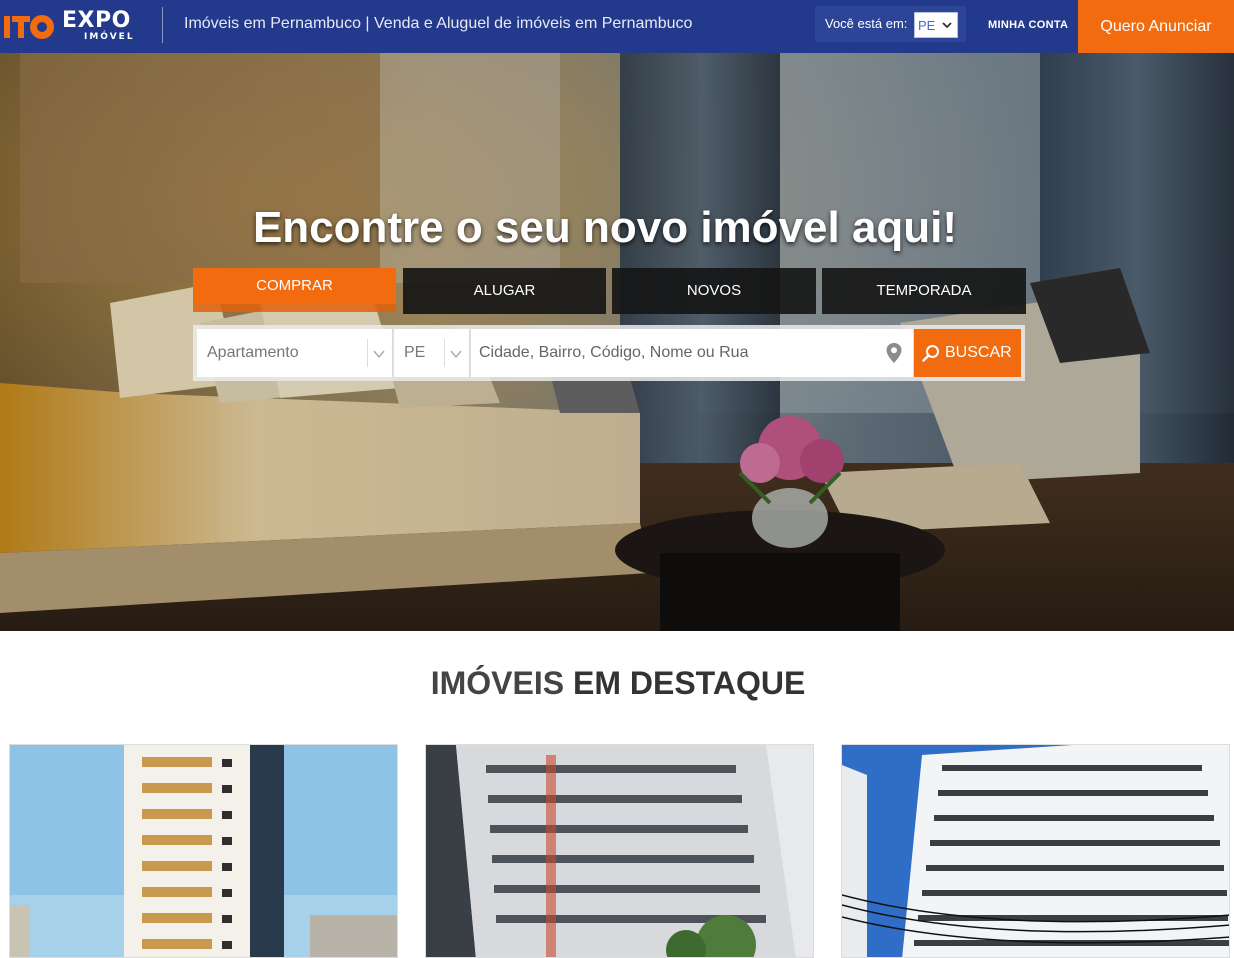 The width and height of the screenshot is (1234, 958). Describe the element at coordinates (978, 352) in the screenshot. I see `search-button-label: BUSCAR` at that location.